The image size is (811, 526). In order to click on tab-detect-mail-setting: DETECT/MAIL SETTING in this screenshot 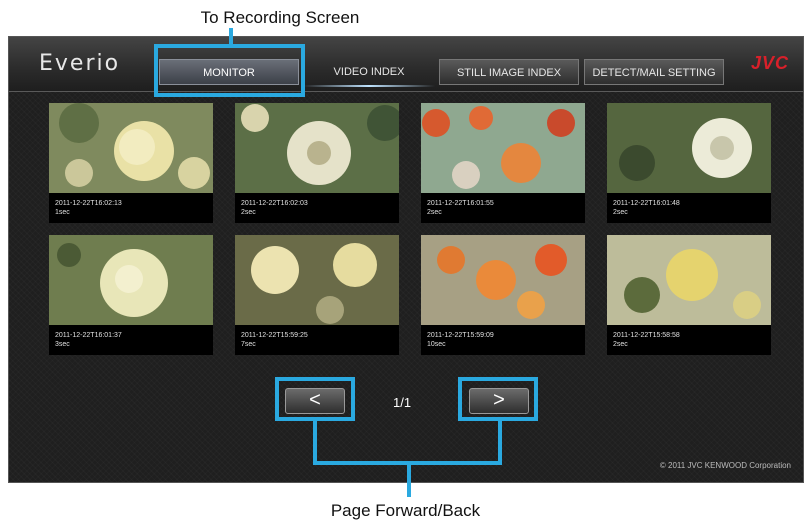, I will do `click(654, 72)`.